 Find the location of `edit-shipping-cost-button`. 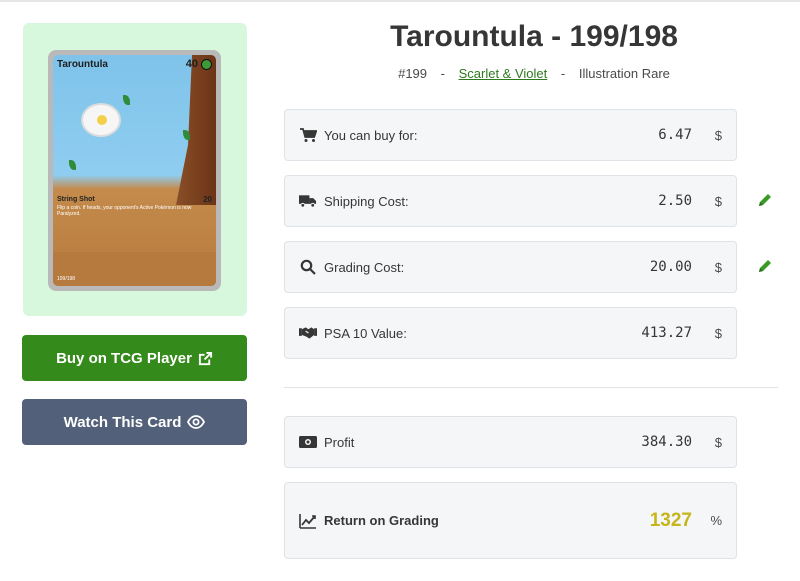

edit-shipping-cost-button is located at coordinates (766, 201).